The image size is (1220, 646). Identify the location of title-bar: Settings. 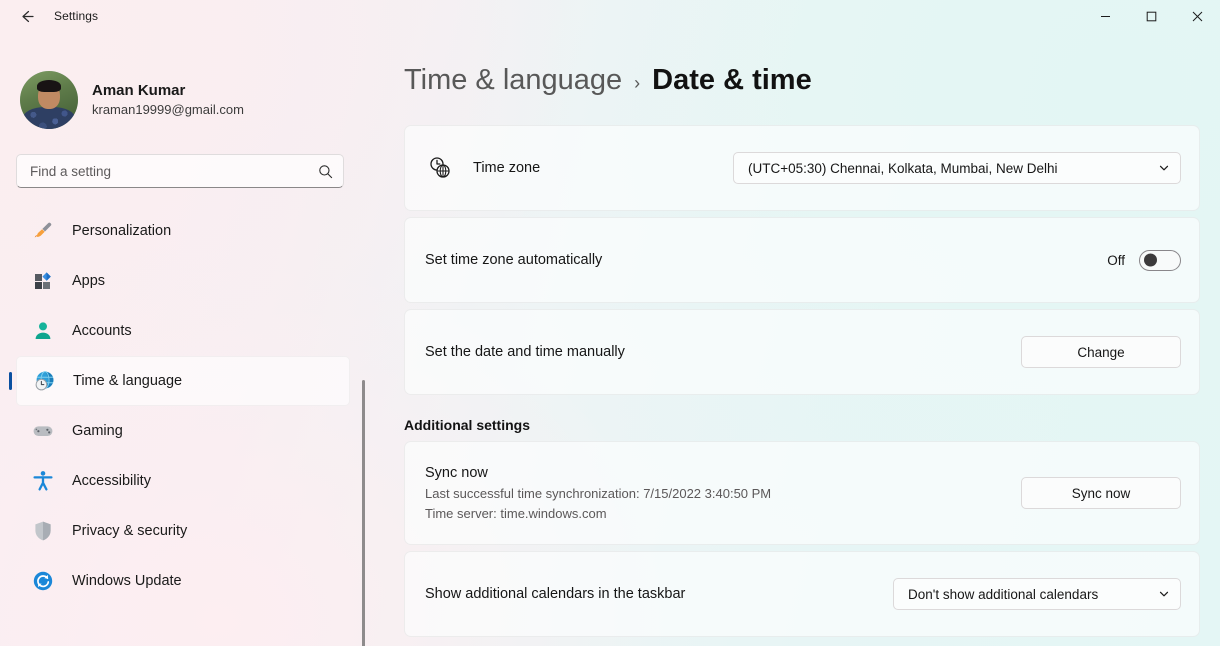
(610, 16).